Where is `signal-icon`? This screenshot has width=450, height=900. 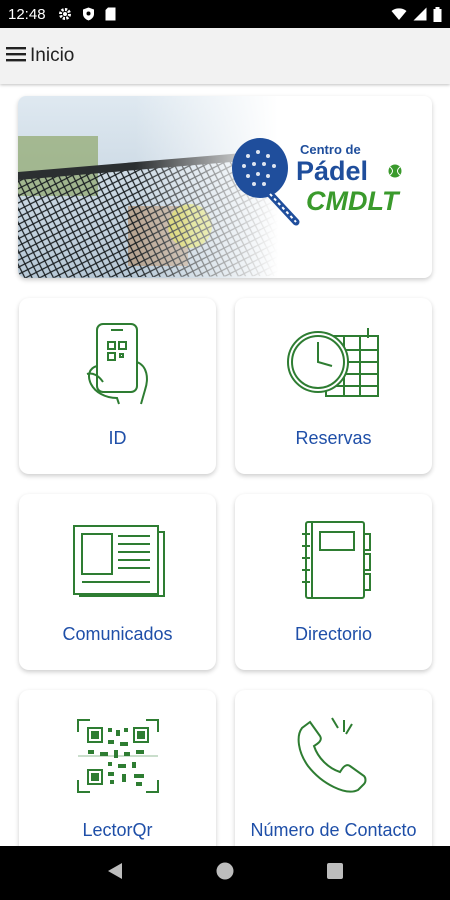
signal-icon is located at coordinates (420, 14).